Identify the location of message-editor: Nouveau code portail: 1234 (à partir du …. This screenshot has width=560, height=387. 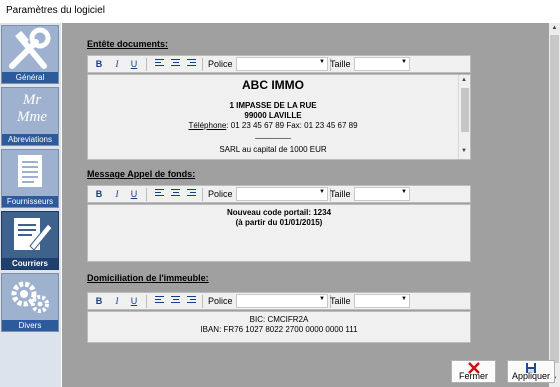
(279, 233).